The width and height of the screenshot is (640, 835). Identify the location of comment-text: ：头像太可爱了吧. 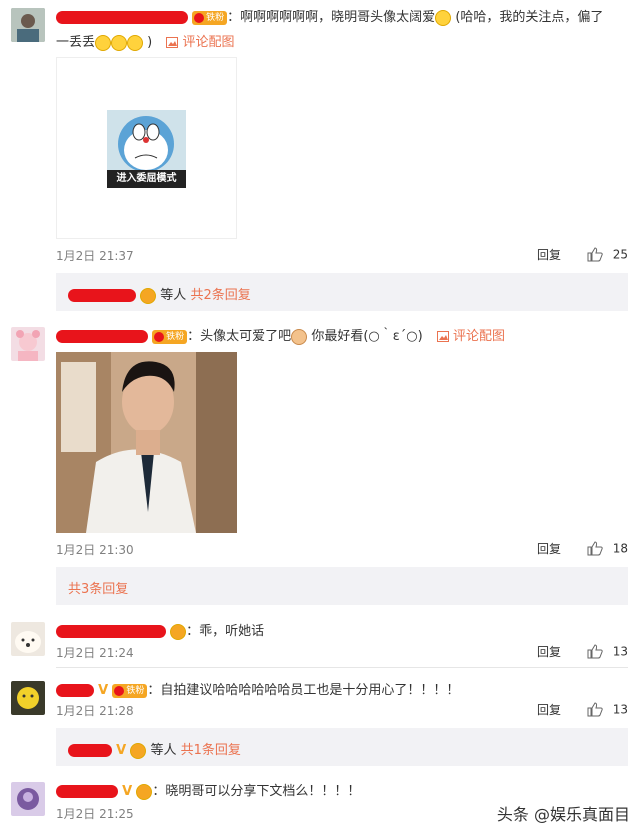
(239, 336).